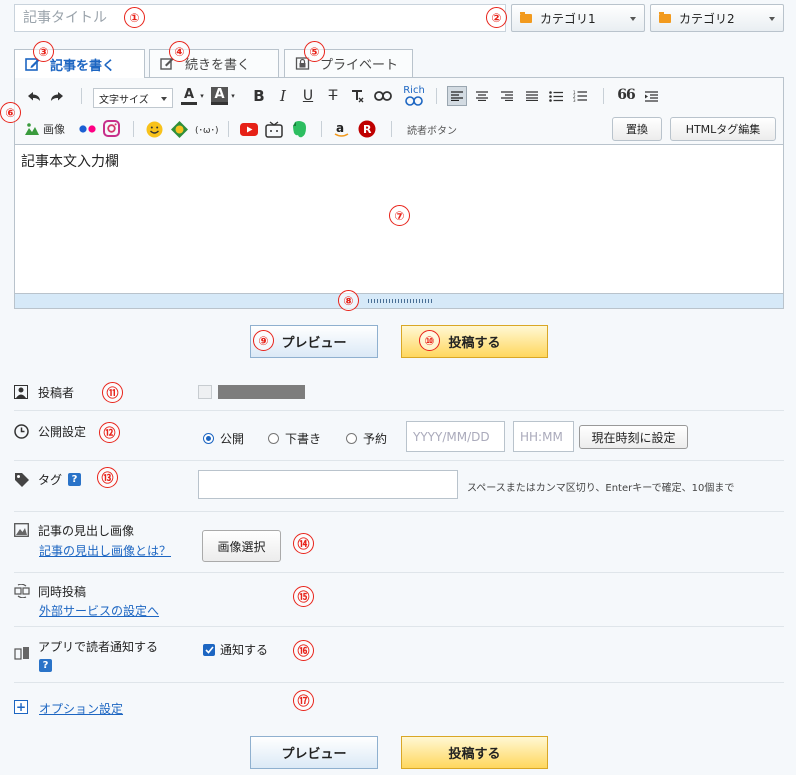 The image size is (796, 775). What do you see at coordinates (273, 438) in the screenshot?
I see `radio-dot` at bounding box center [273, 438].